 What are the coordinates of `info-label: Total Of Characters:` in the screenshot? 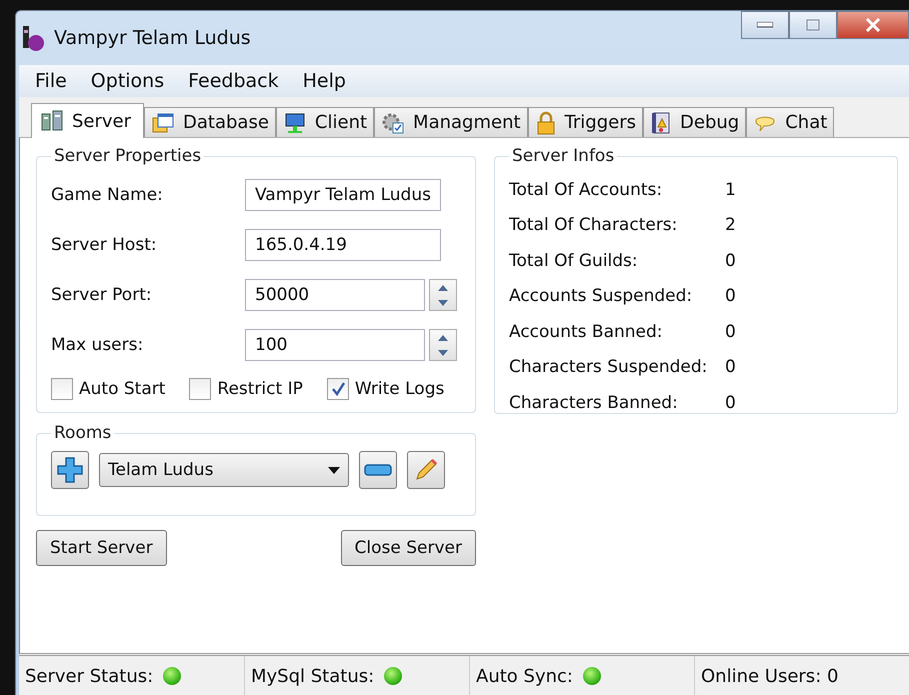 It's located at (593, 225).